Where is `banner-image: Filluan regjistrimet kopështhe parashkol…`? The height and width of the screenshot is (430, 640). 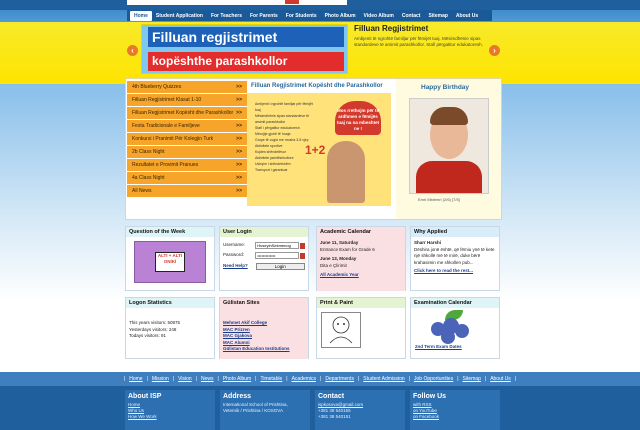 banner-image: Filluan regjistrimet kopështhe parashkol… is located at coordinates (244, 49).